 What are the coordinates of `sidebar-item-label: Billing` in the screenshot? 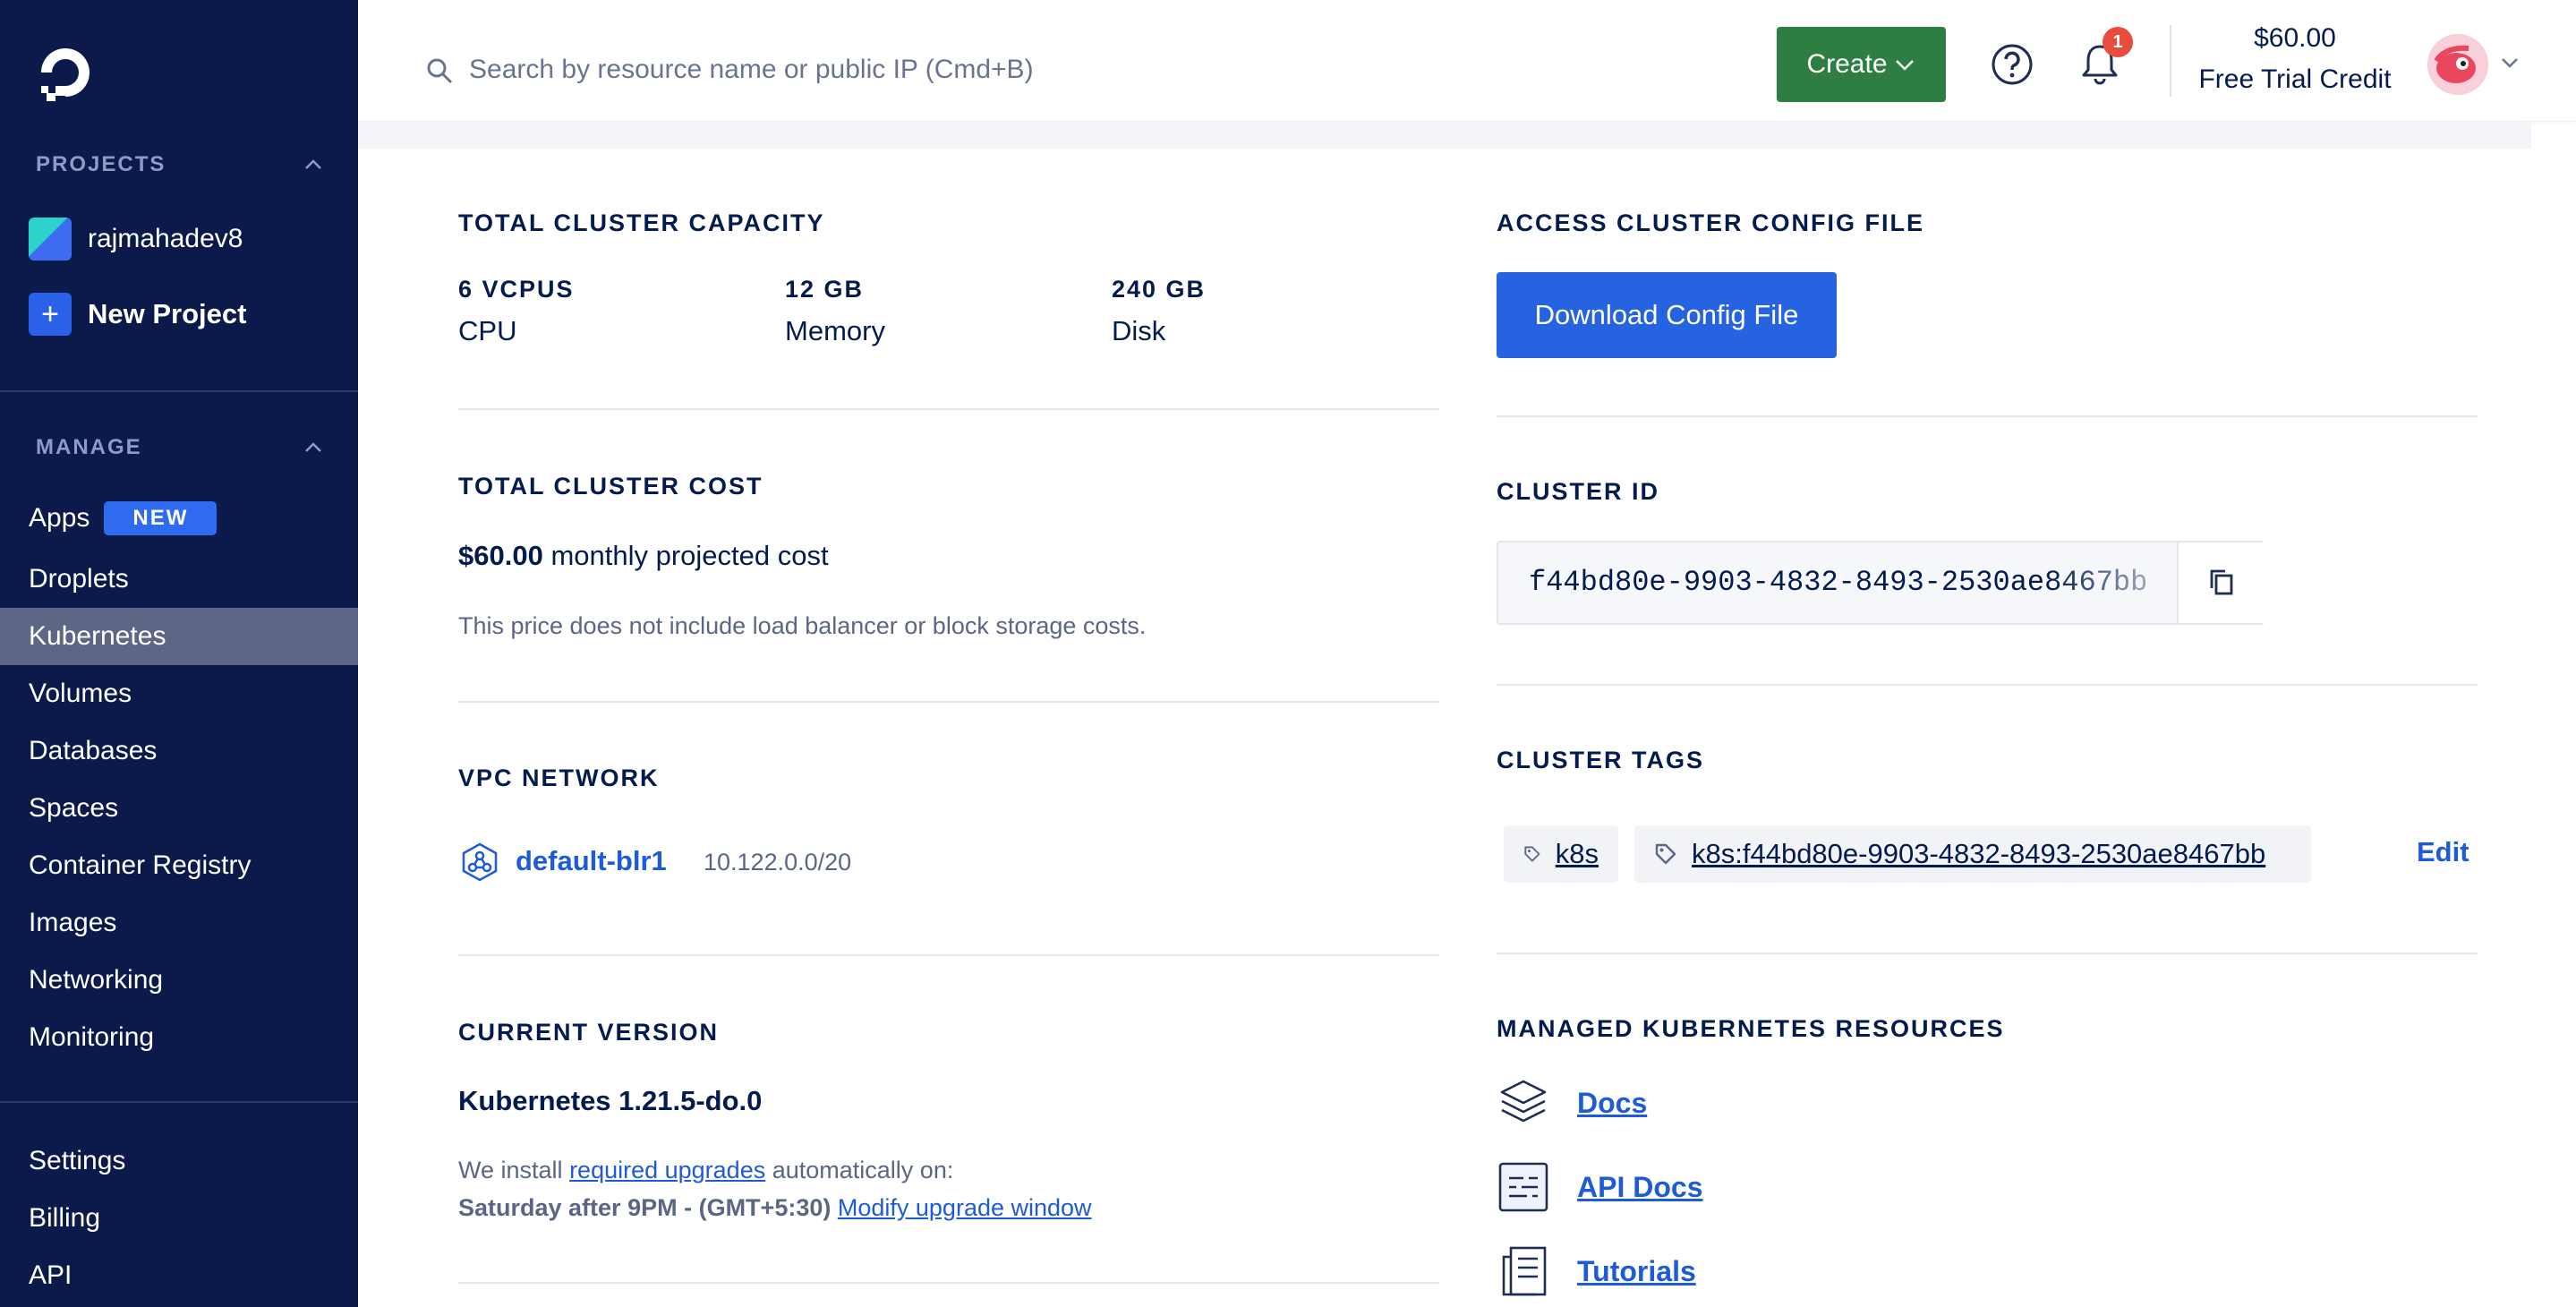 It's located at (65, 1218).